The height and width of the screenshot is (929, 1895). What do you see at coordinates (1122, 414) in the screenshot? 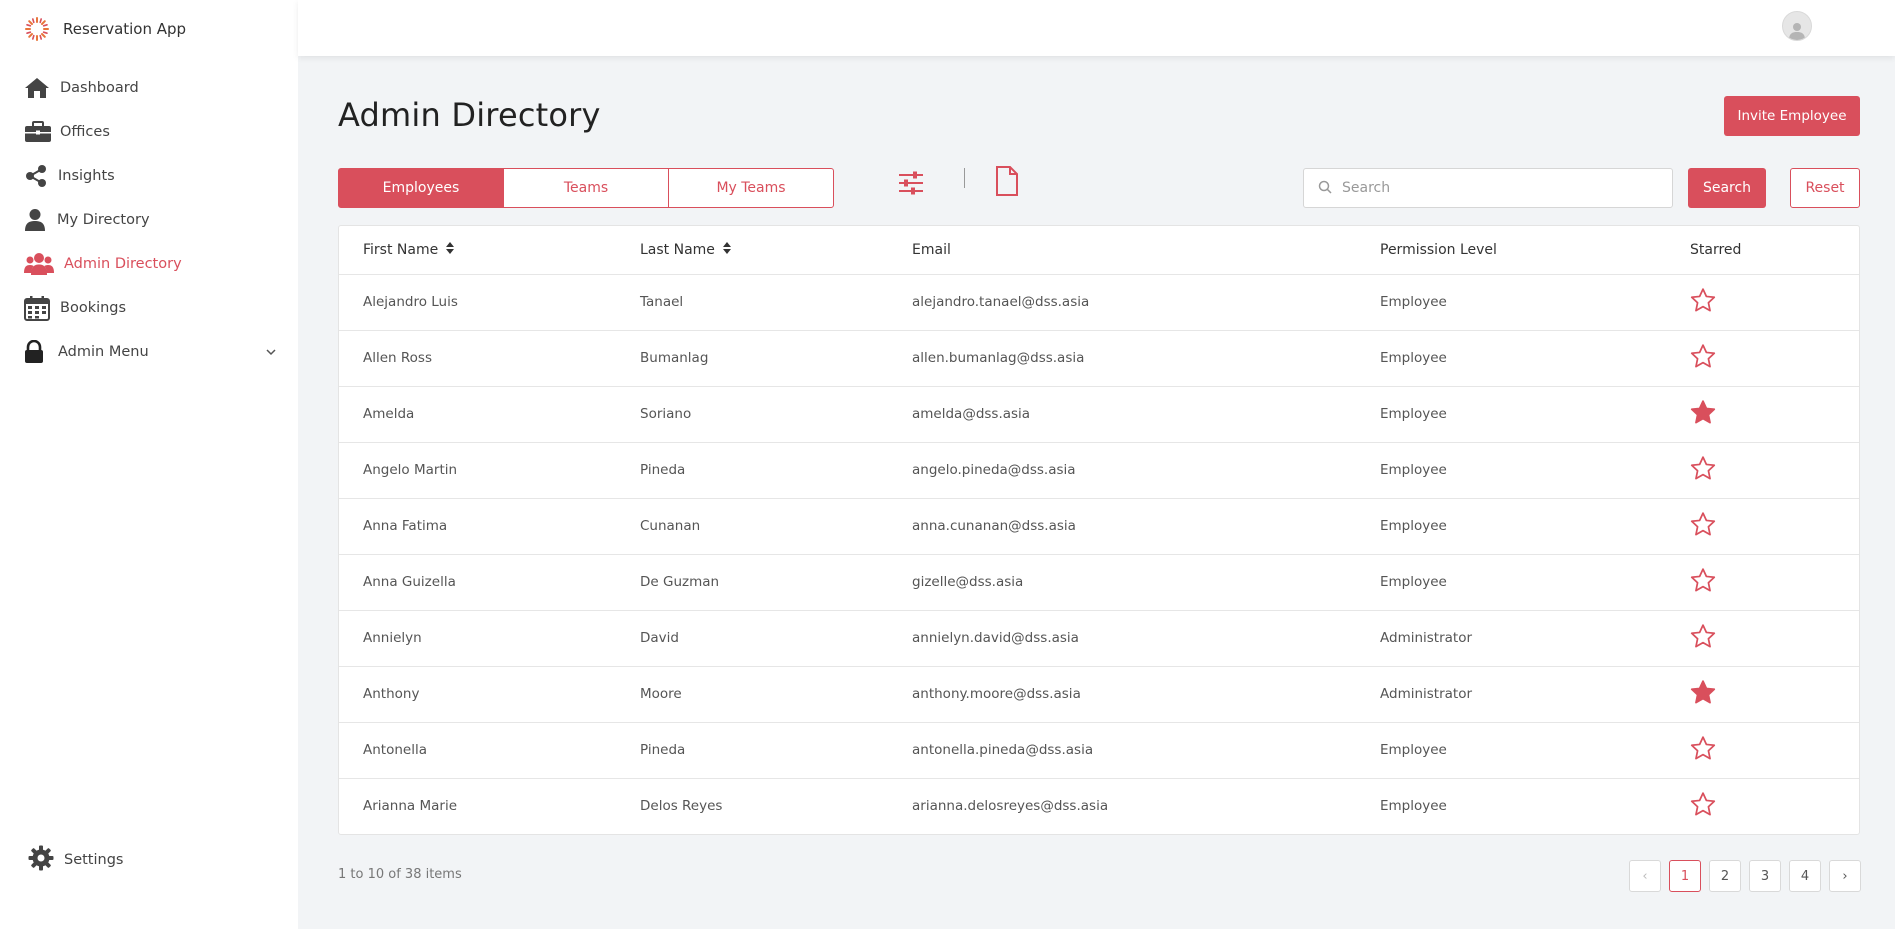
I see `cell-email: amelda@dss.asia` at bounding box center [1122, 414].